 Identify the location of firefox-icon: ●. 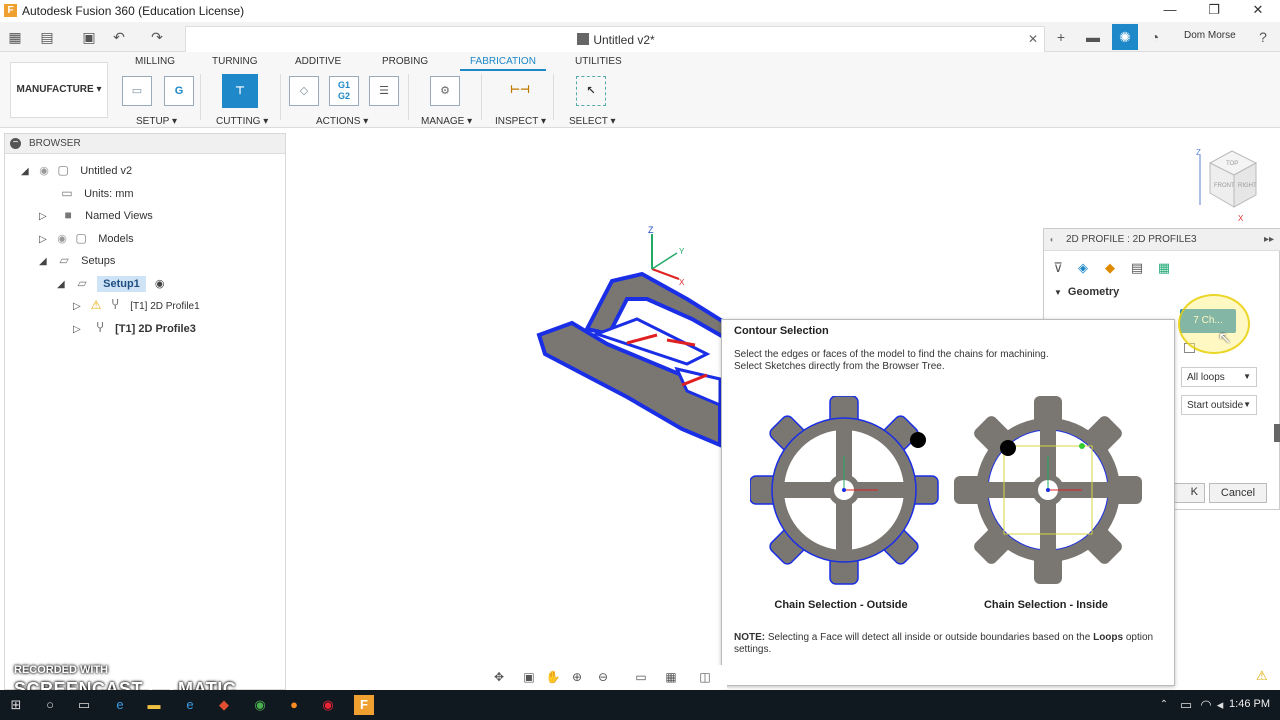
(294, 705).